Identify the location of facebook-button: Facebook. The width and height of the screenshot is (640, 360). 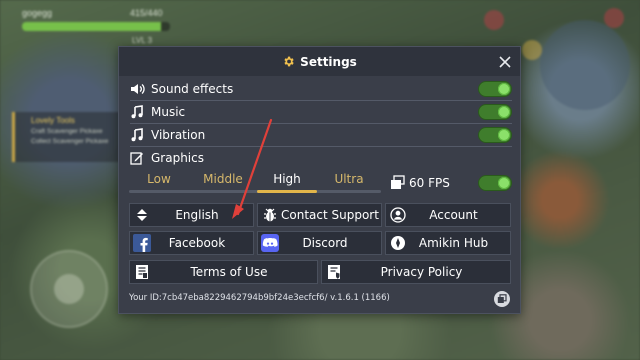
(191, 243).